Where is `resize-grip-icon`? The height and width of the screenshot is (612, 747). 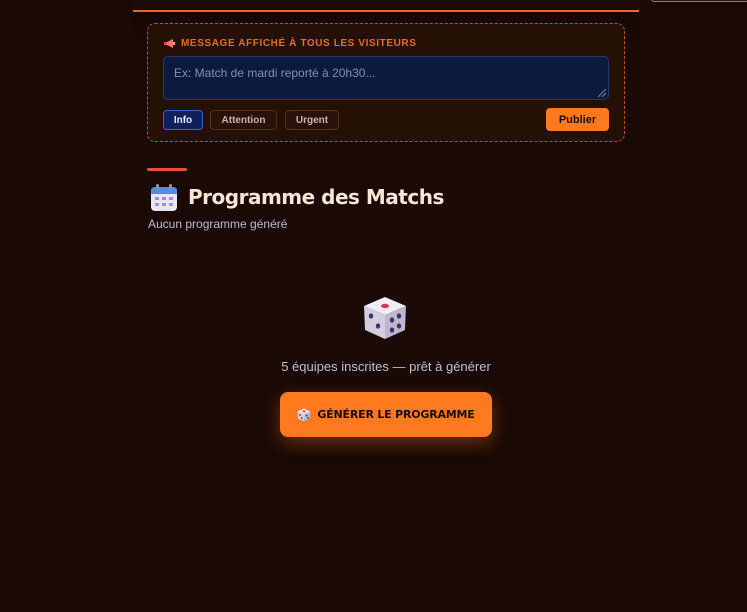
resize-grip-icon is located at coordinates (601, 92).